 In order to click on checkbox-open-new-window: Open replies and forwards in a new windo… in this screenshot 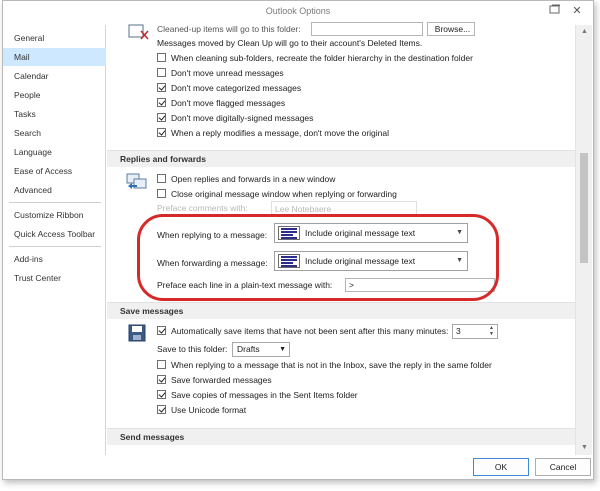, I will do `click(246, 179)`.